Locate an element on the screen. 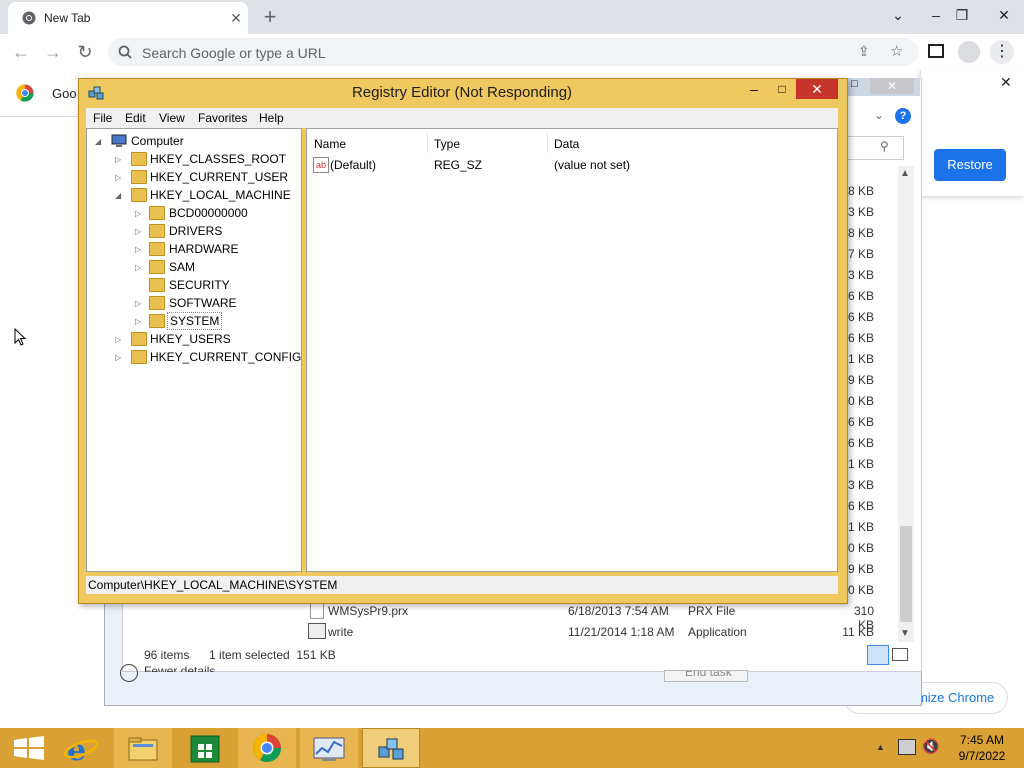 Image resolution: width=1024 pixels, height=768 pixels. bookmark-google: Goo is located at coordinates (64, 93).